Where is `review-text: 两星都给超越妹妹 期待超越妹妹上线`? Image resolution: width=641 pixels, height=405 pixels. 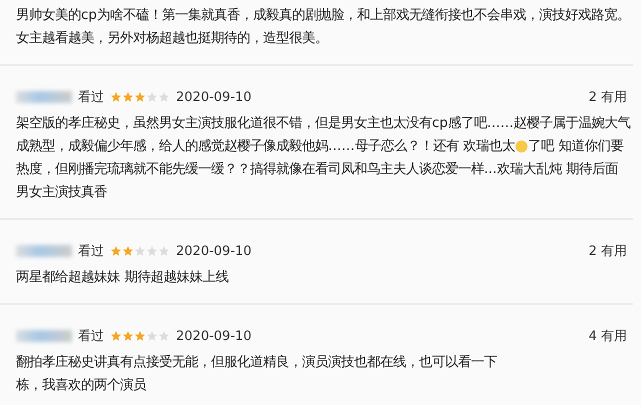
review-text: 两星都给超越妹妹 期待超越妹妹上线 is located at coordinates (122, 277).